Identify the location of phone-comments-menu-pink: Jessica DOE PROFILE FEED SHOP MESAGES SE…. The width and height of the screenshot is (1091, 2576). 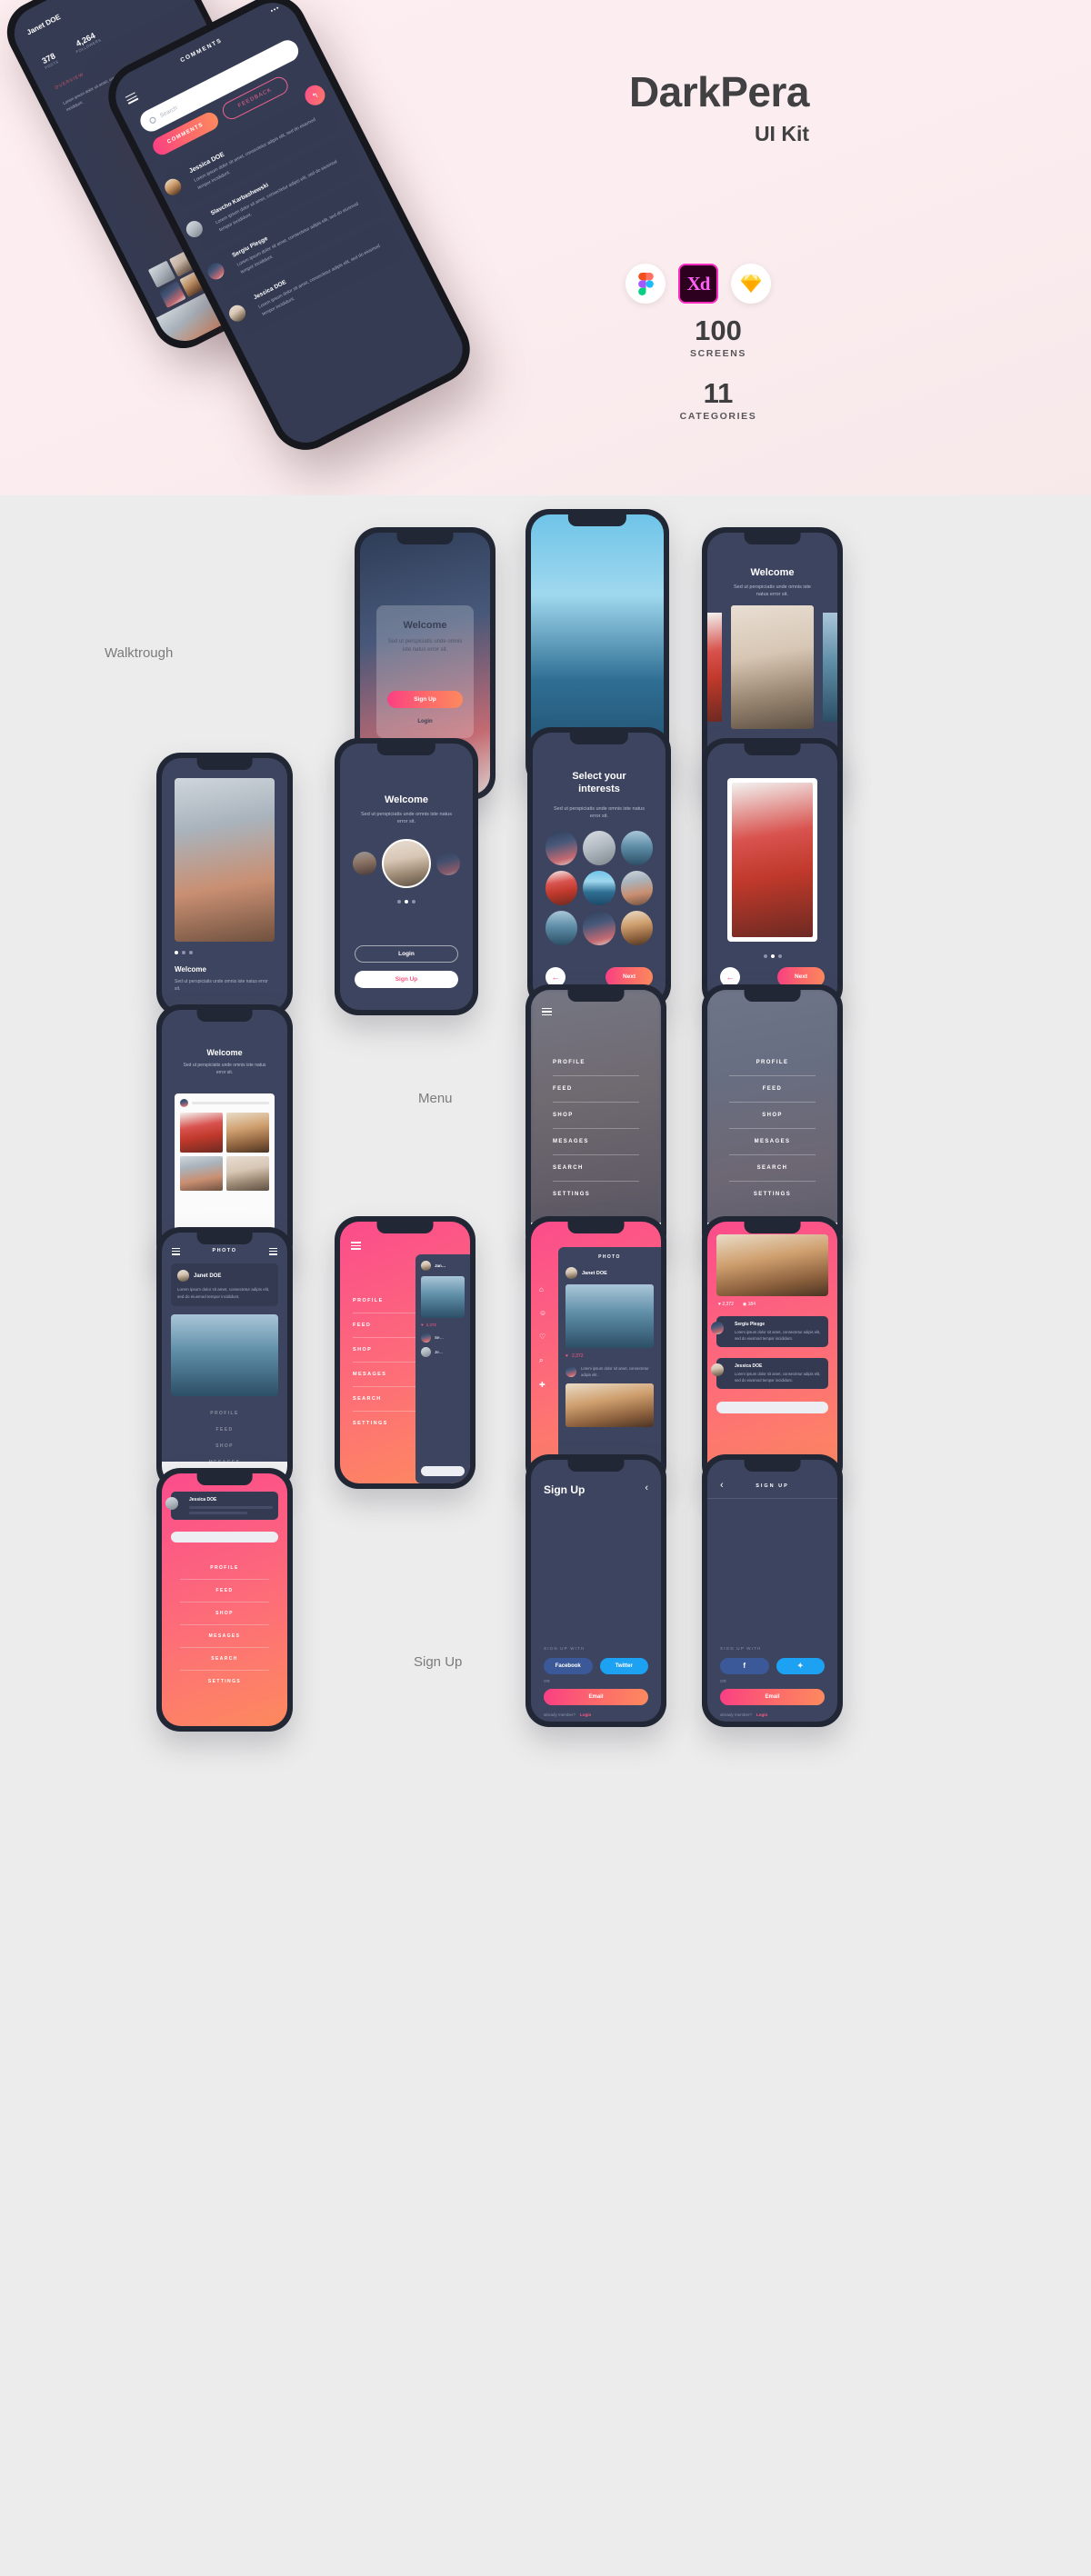
(225, 1600).